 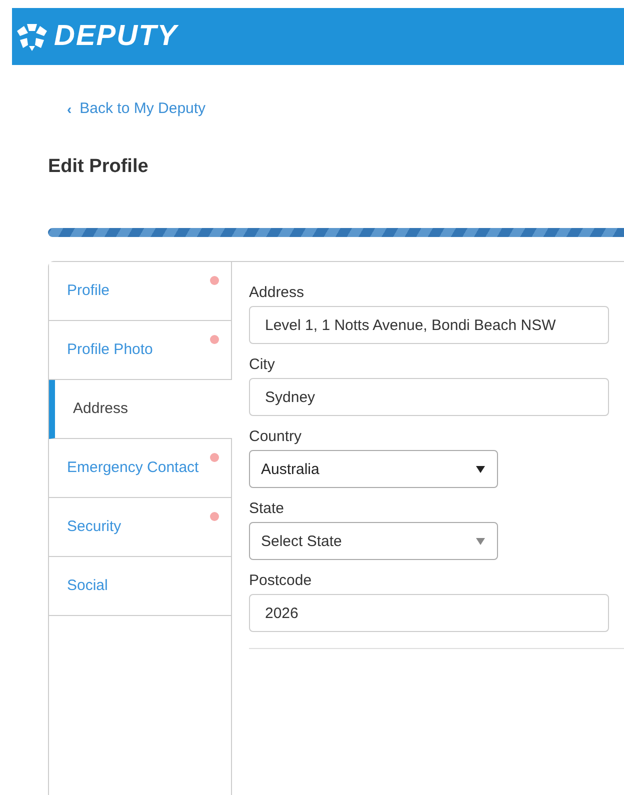 I want to click on input-field: 2026, so click(x=429, y=613).